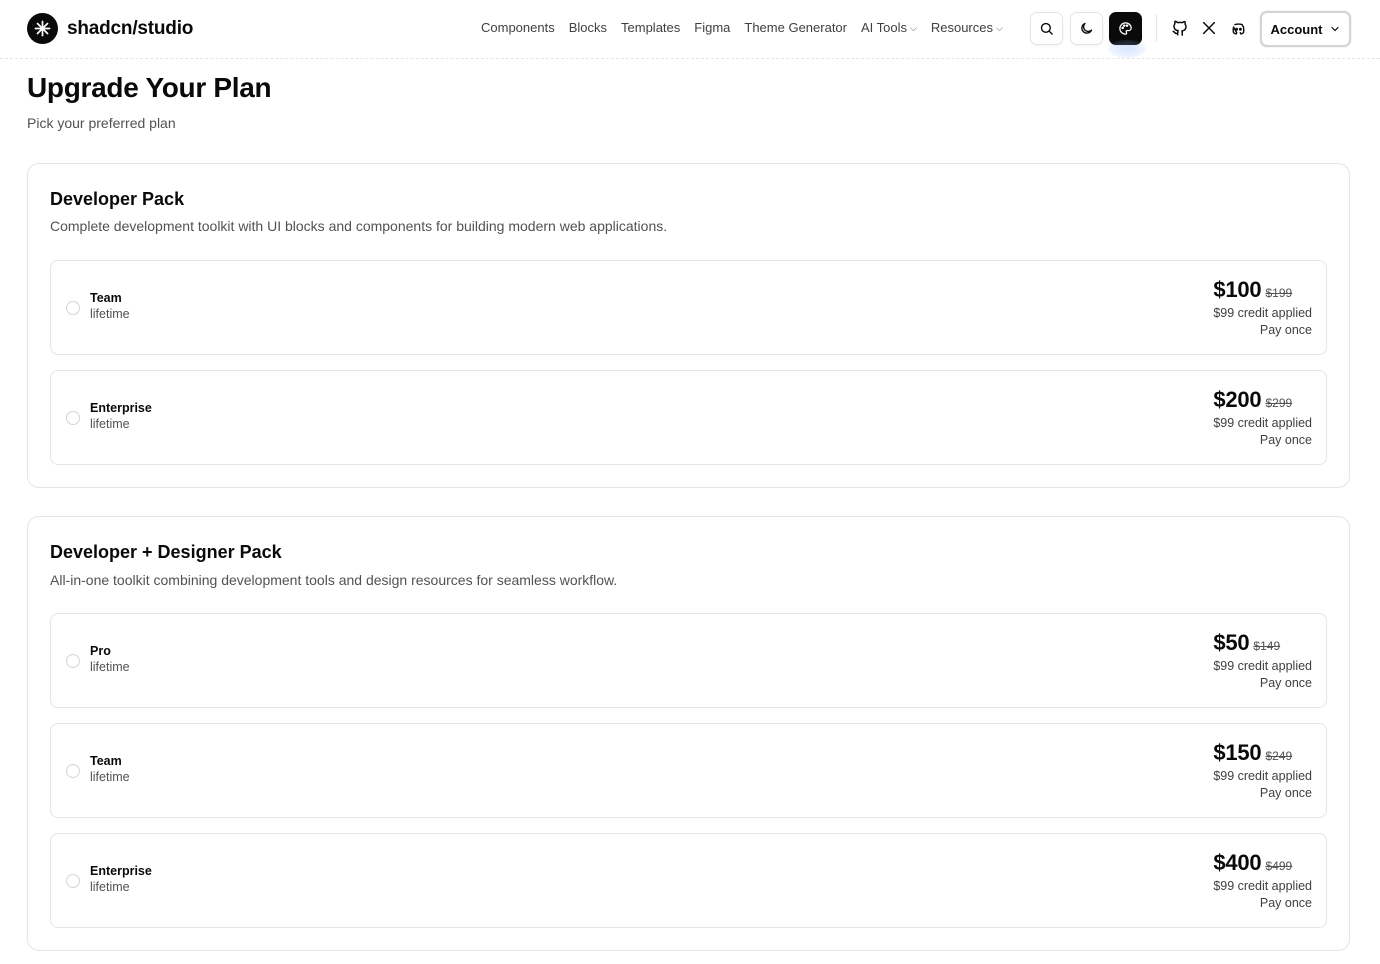 The height and width of the screenshot is (964, 1380). What do you see at coordinates (117, 199) in the screenshot?
I see `pack-title: Developer Pack` at bounding box center [117, 199].